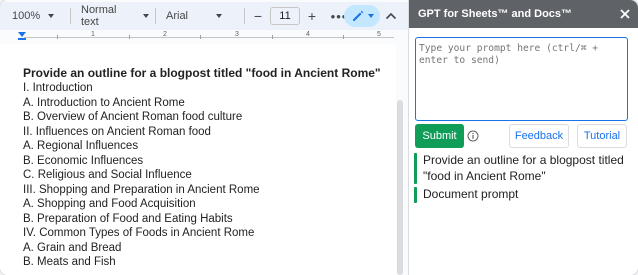 The height and width of the screenshot is (275, 638). I want to click on increase-font-size-button: +, so click(312, 16).